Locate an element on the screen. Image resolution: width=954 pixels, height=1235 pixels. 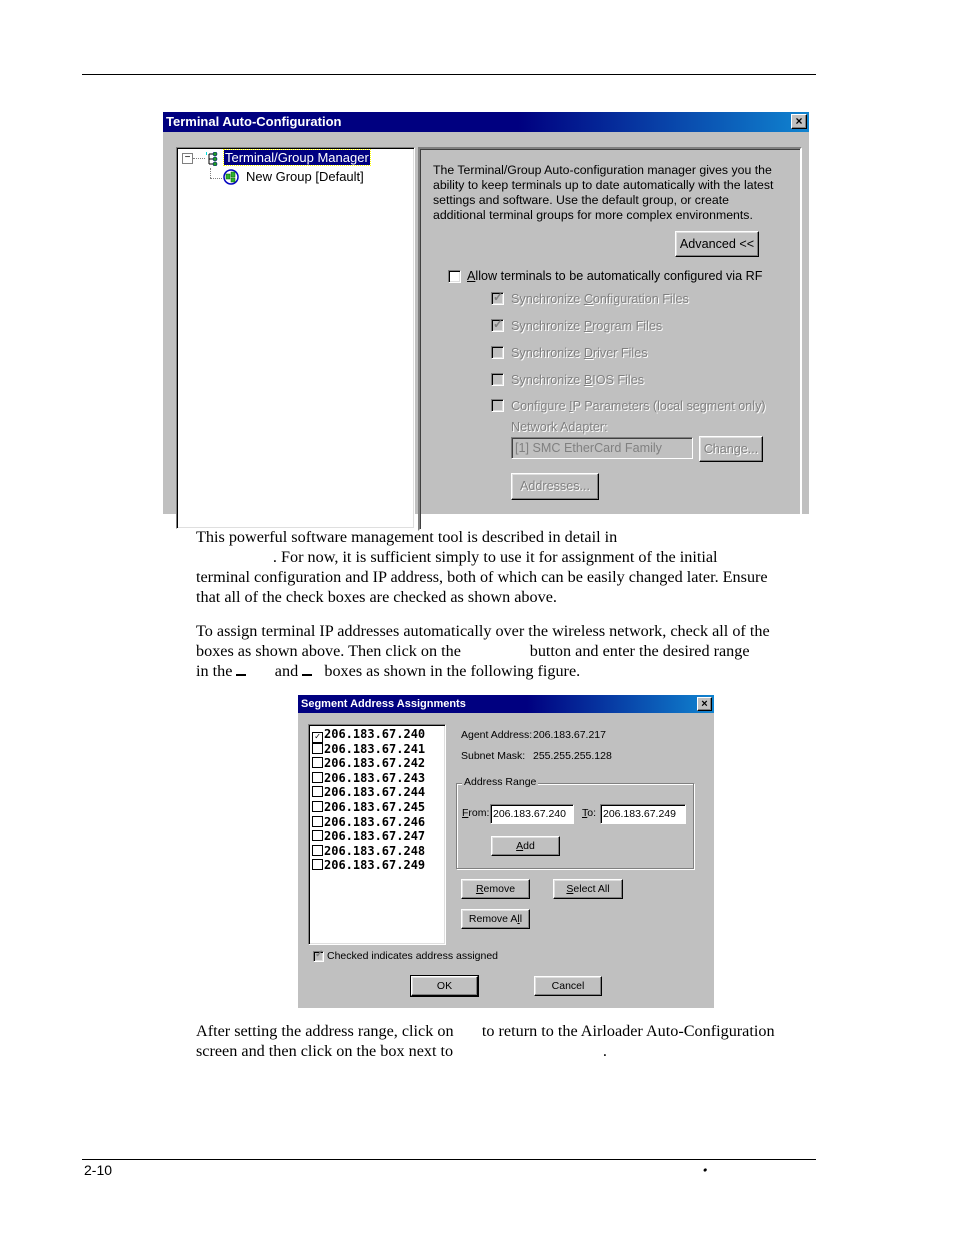
agent-address-label: Agent Address: is located at coordinates (497, 735).